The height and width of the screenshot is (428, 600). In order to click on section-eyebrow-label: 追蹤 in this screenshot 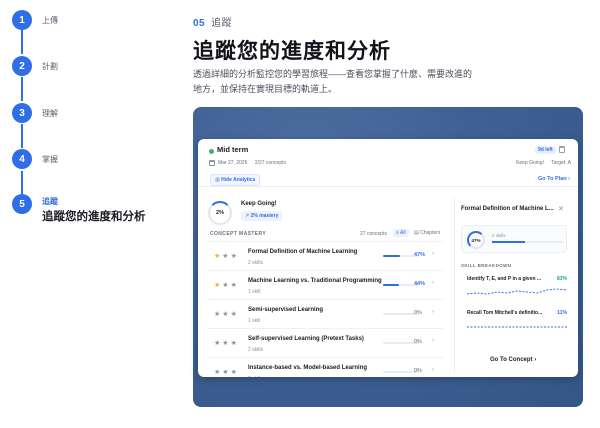, I will do `click(222, 23)`.